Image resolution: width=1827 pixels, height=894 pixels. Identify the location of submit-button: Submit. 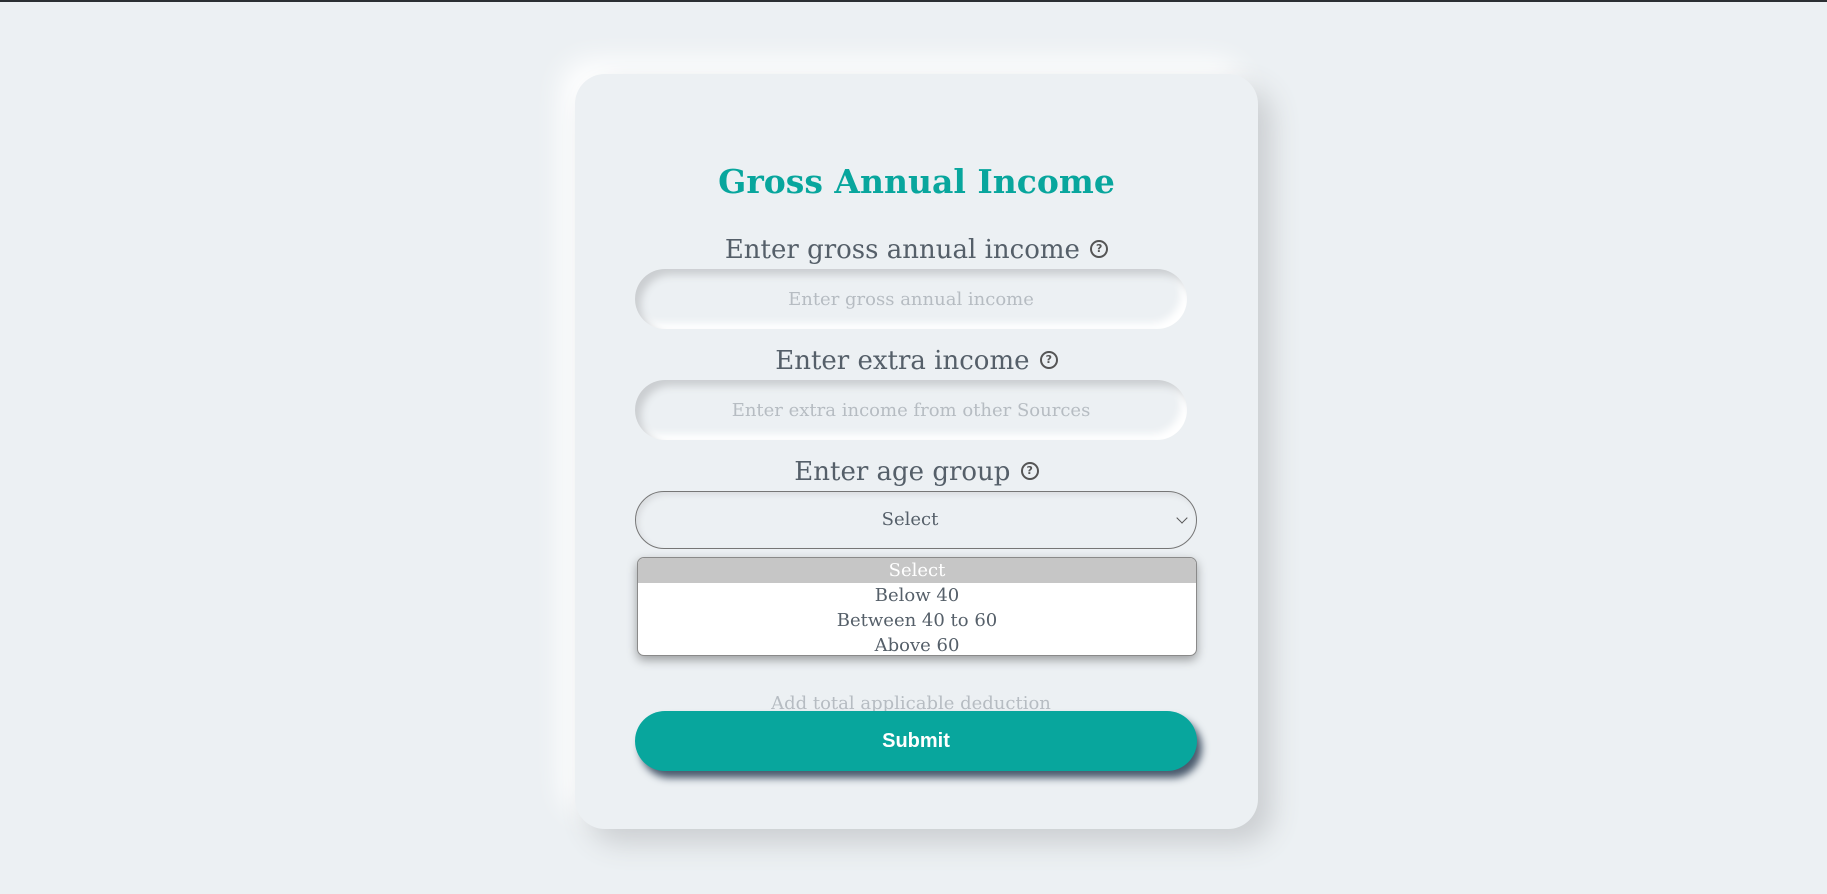
(916, 741).